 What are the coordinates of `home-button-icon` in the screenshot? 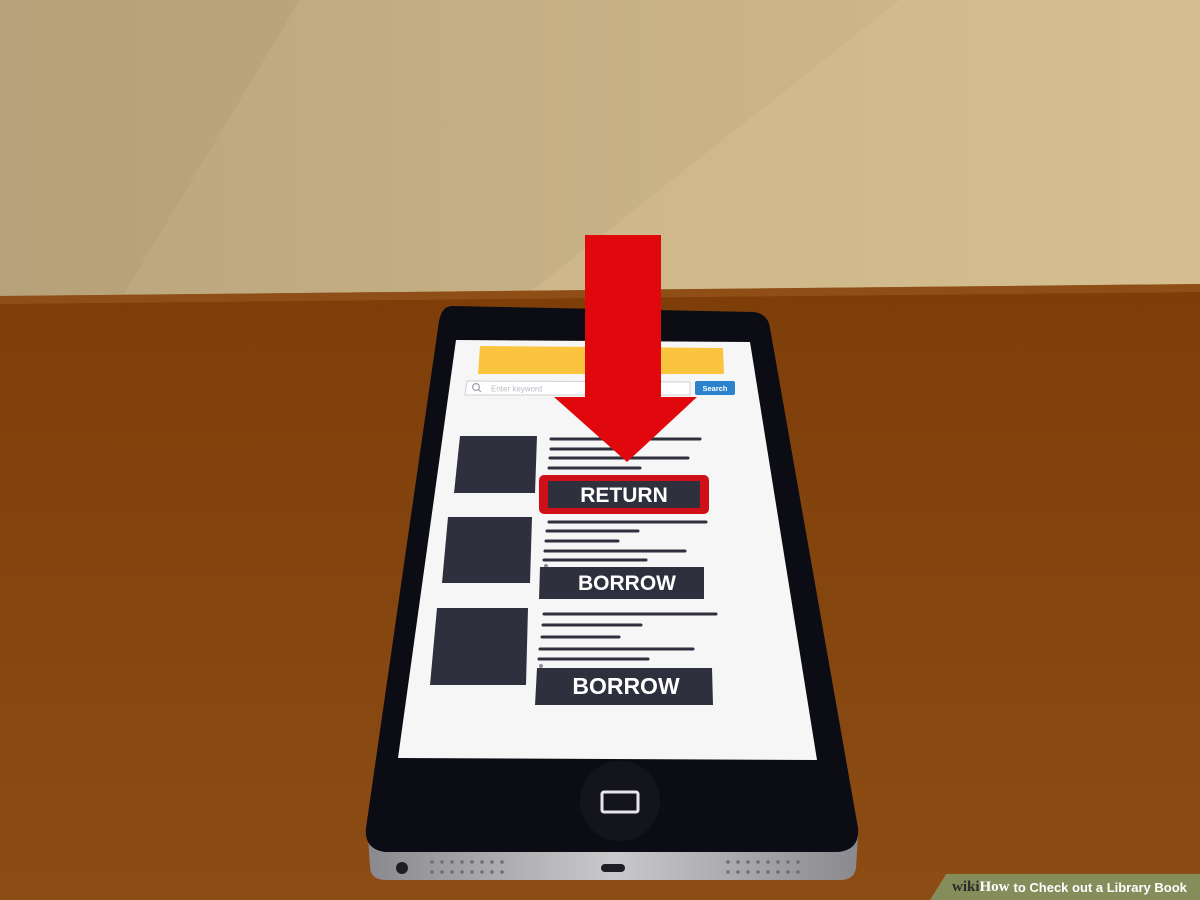 It's located at (620, 801).